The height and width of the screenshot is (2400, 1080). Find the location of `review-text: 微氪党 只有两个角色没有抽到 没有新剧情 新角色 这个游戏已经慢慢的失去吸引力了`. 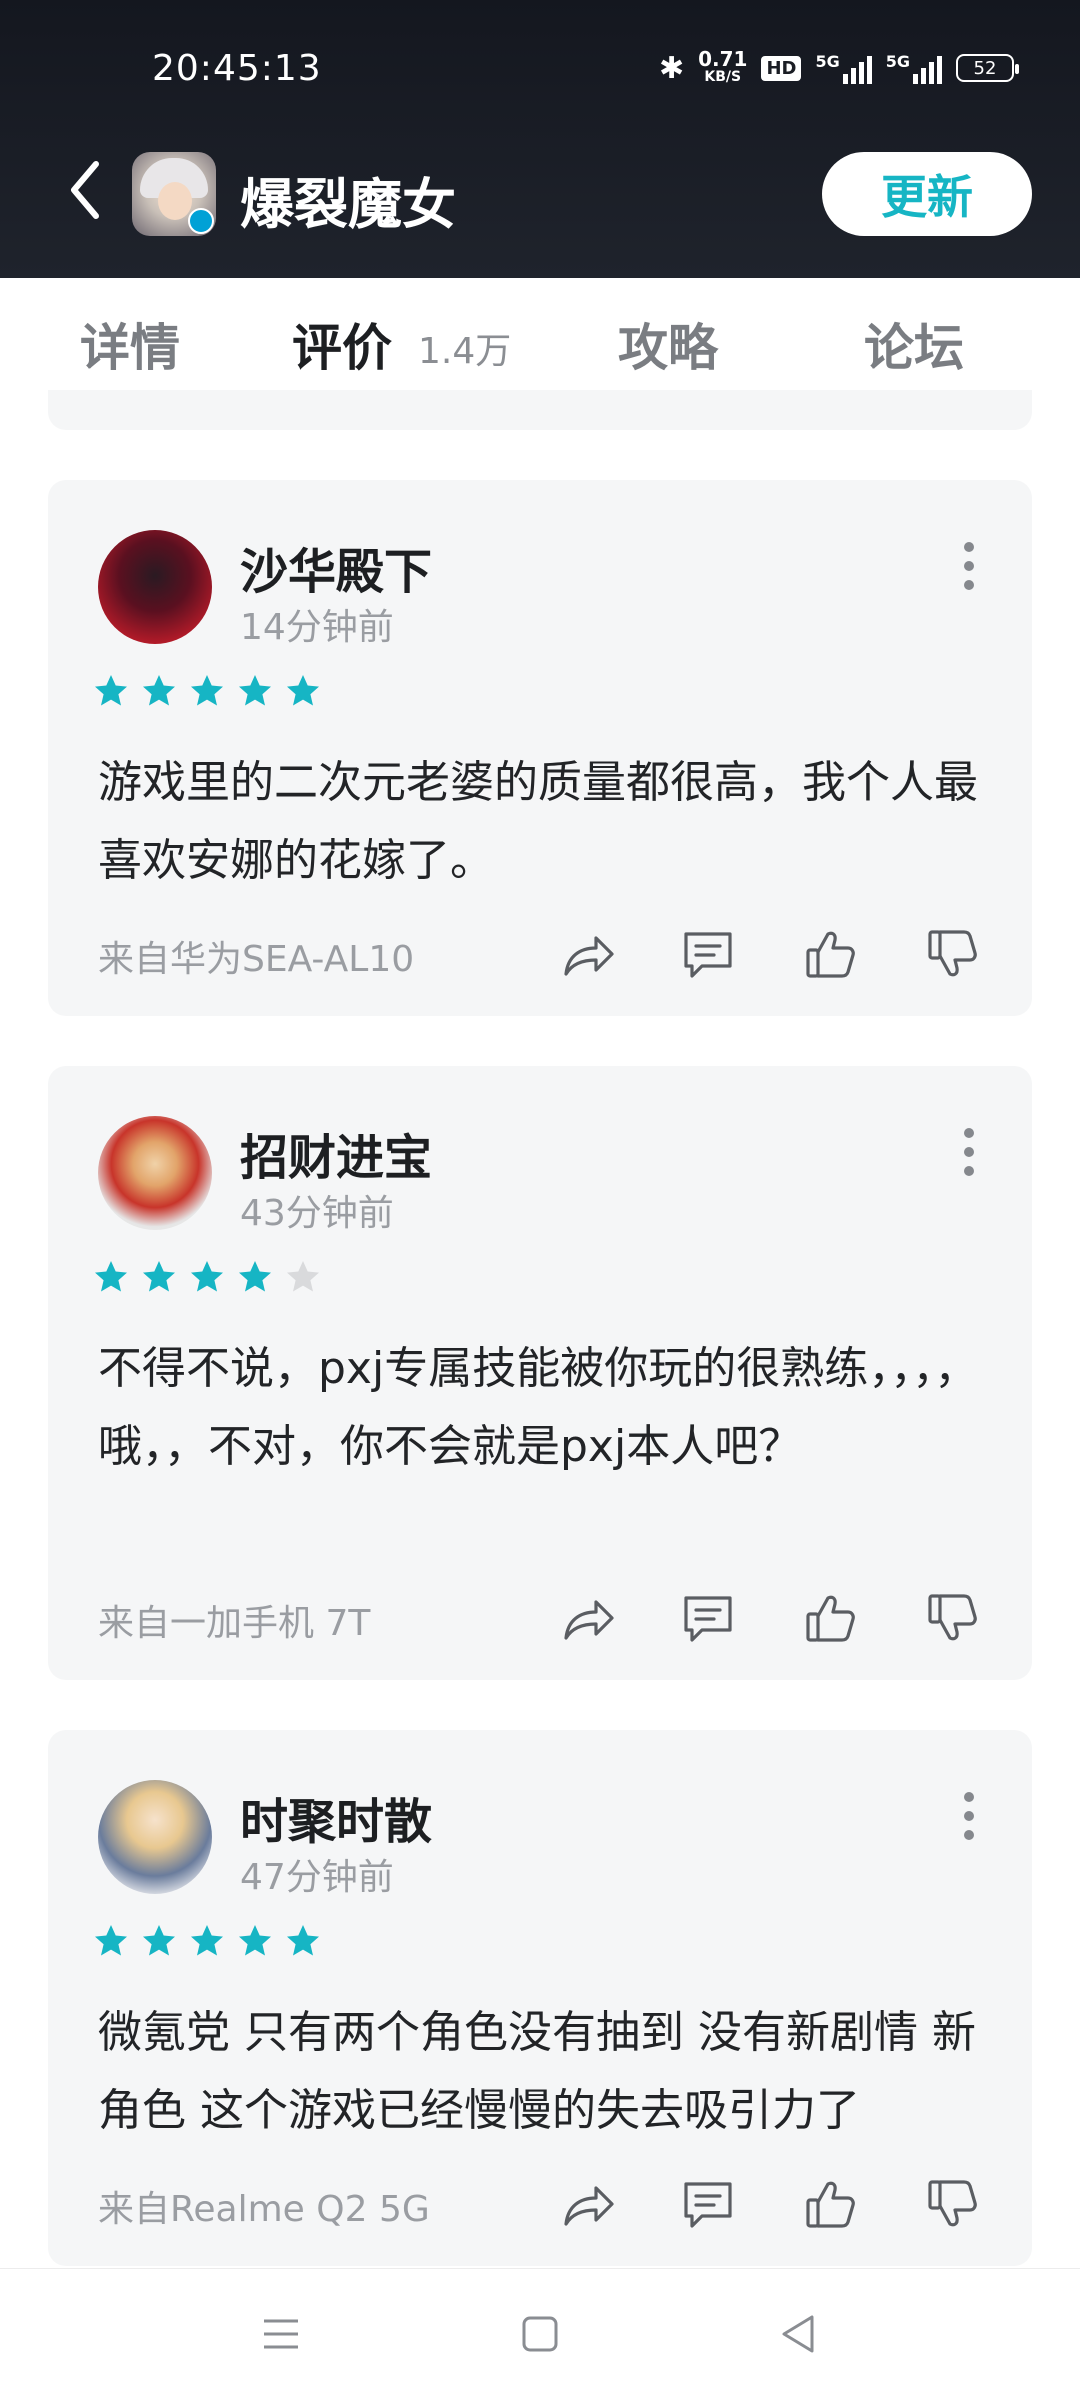

review-text: 微氪党 只有两个角色没有抽到 没有新剧情 新角色 这个游戏已经慢慢的失去吸引力了 is located at coordinates (537, 2071).